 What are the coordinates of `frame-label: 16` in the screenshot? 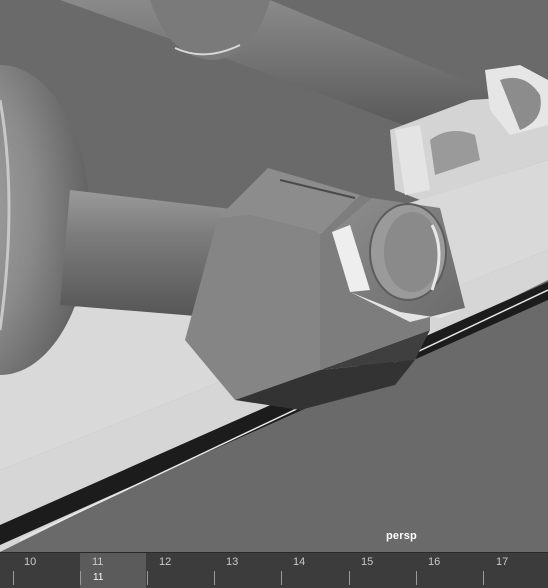 It's located at (434, 562).